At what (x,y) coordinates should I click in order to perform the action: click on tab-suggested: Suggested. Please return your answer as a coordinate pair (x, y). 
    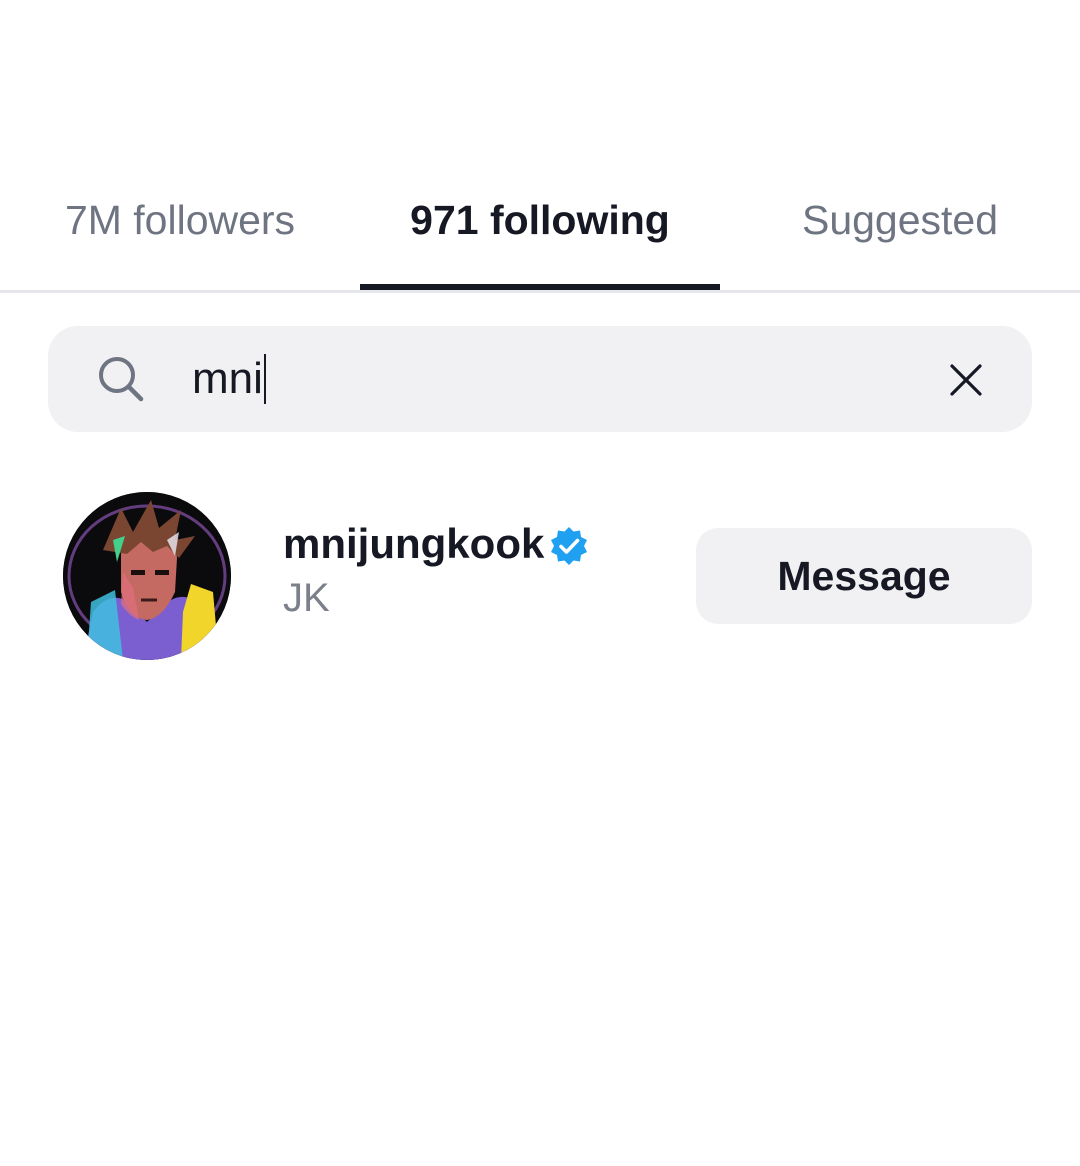
    Looking at the image, I should click on (900, 220).